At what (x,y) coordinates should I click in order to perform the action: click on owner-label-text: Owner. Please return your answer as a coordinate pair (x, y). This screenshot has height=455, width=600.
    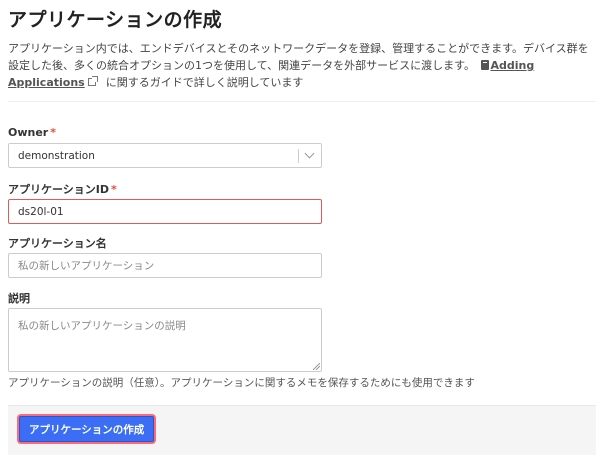
    Looking at the image, I should click on (28, 132).